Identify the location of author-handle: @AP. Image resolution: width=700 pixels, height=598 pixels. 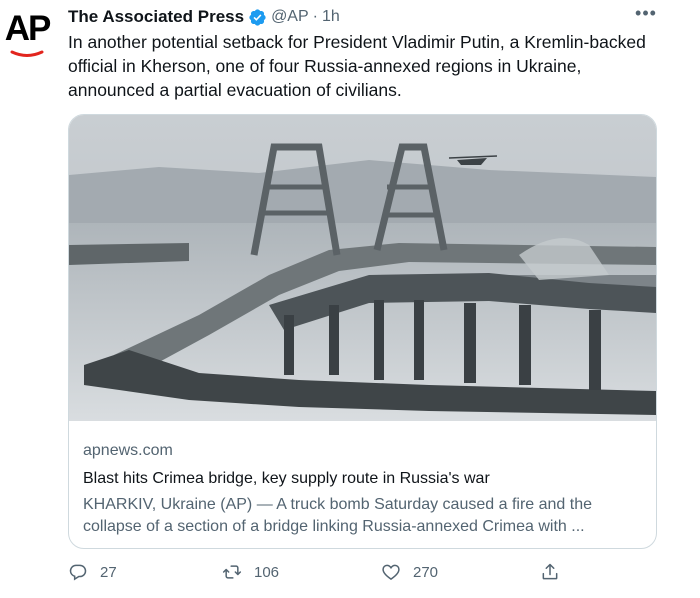
(290, 17).